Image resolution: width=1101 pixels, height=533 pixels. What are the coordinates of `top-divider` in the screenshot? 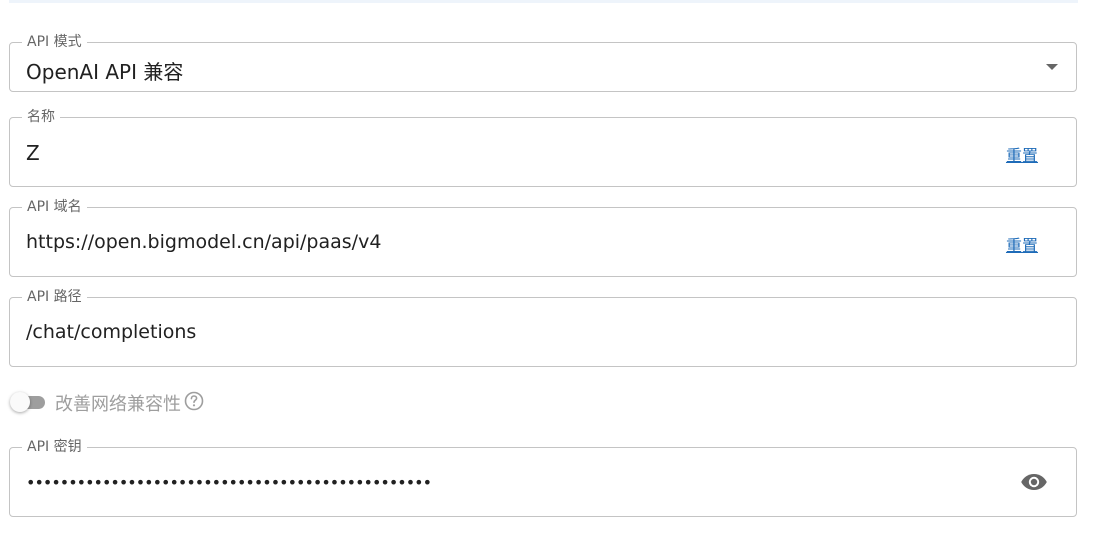 It's located at (543, 1).